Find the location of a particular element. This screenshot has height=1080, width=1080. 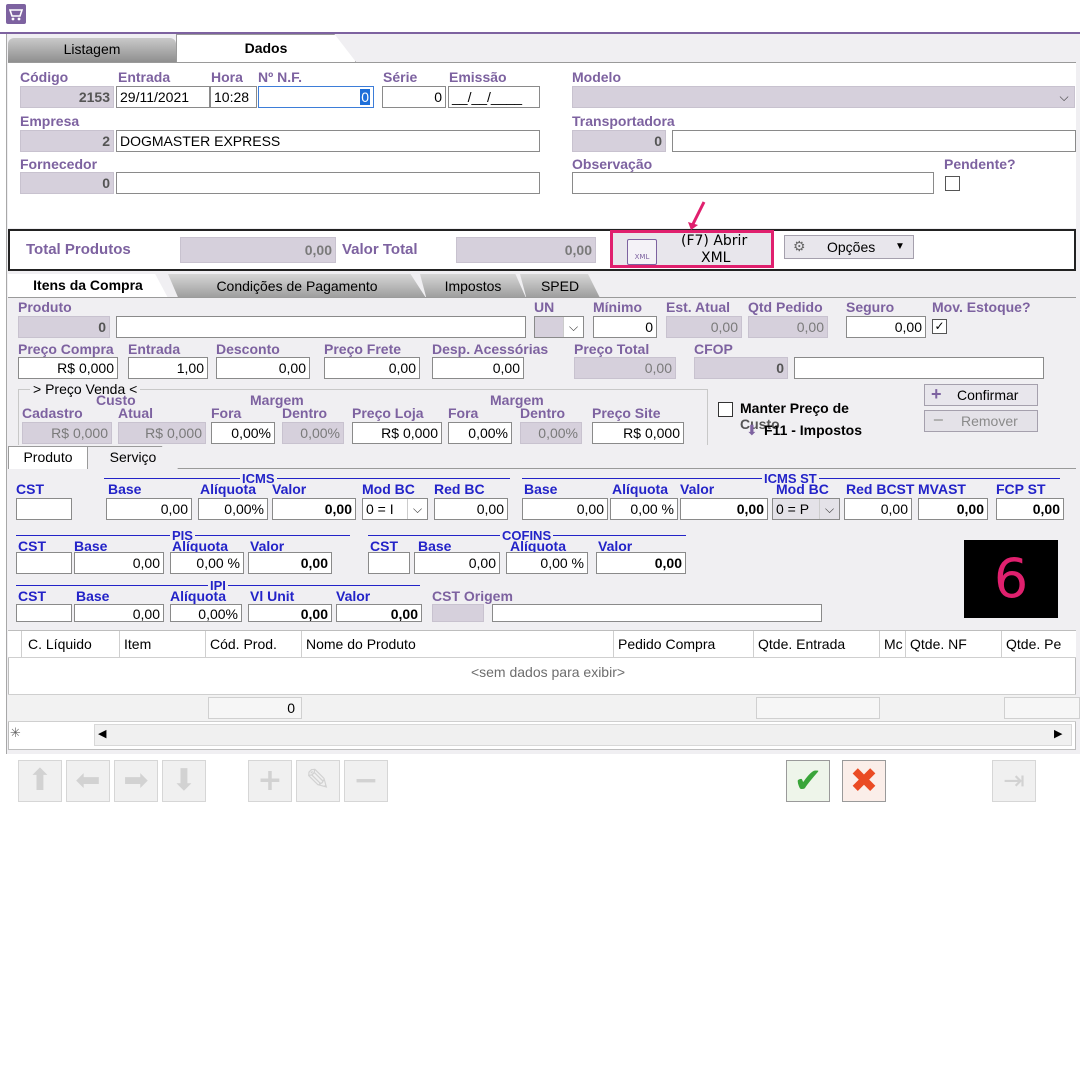

cofins-base-field: 0,00 is located at coordinates (457, 563).